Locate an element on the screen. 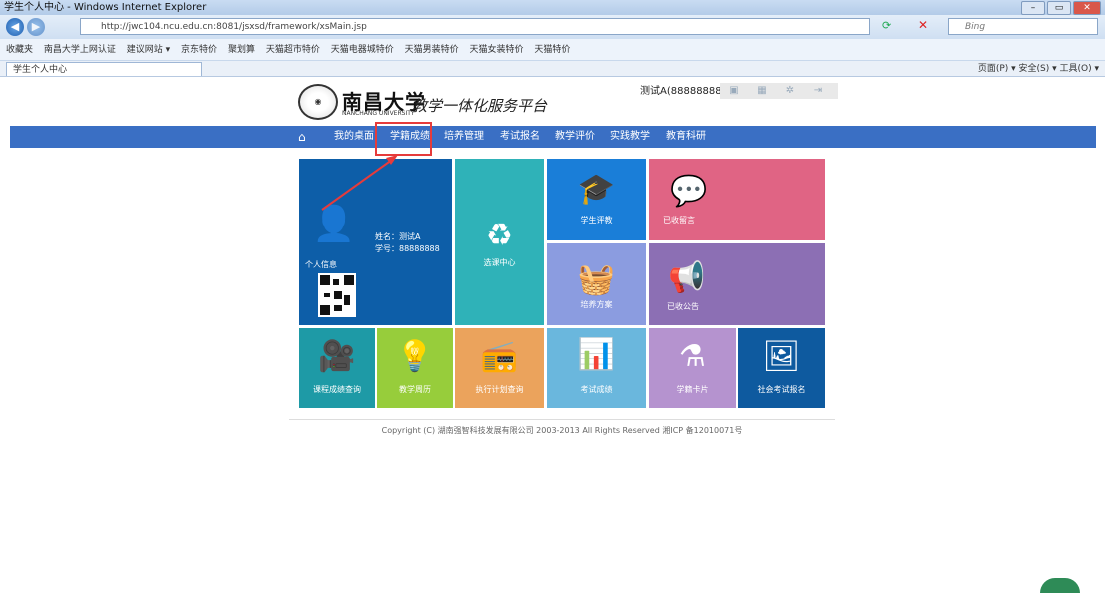  logout-icon: ⇥ is located at coordinates (818, 91).